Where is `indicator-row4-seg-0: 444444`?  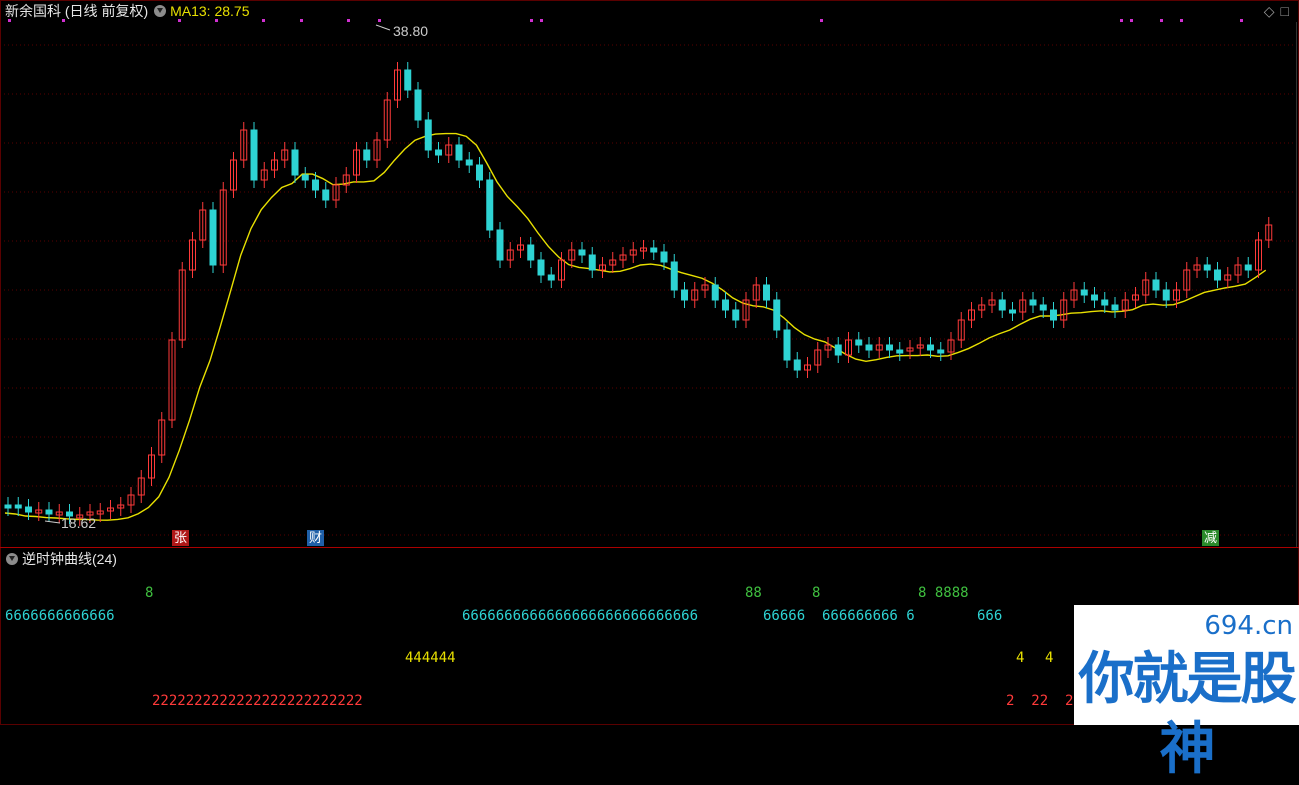 indicator-row4-seg-0: 444444 is located at coordinates (430, 658).